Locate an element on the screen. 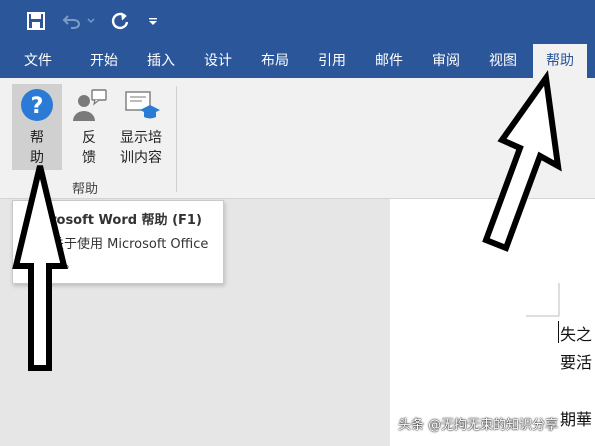 The height and width of the screenshot is (446, 595). feedback-button-label-line2: 馈 is located at coordinates (89, 158).